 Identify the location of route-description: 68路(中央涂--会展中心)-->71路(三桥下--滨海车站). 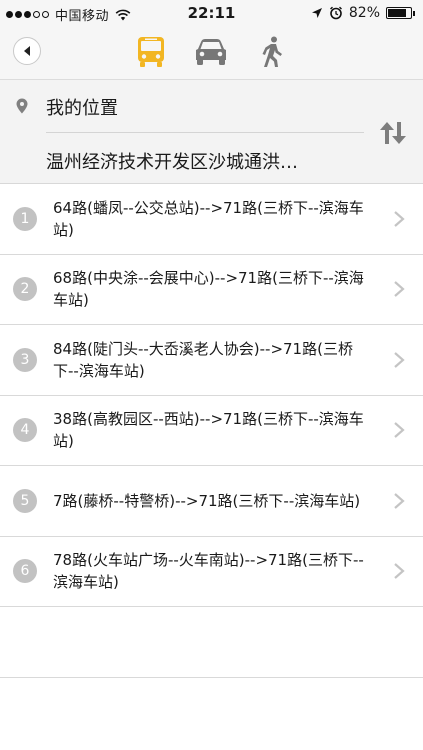
(208, 289).